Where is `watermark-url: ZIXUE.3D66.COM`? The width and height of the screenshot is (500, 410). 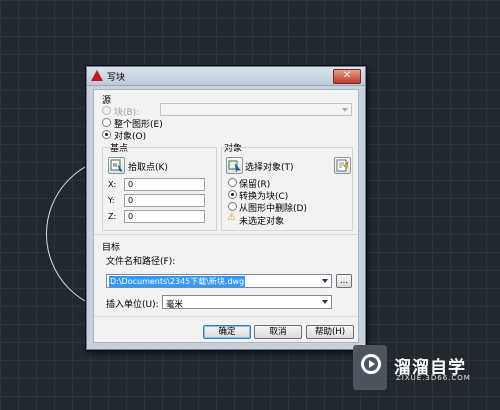 watermark-url: ZIXUE.3D66.COM is located at coordinates (433, 378).